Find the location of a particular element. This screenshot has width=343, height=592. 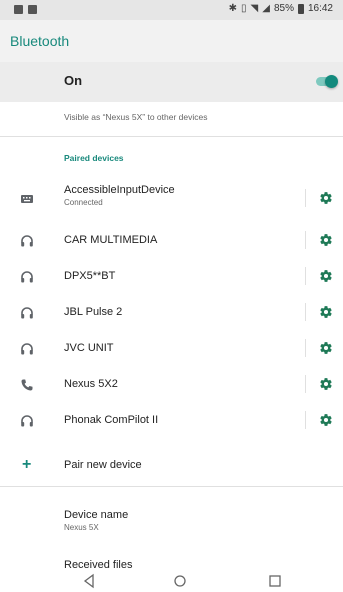

device-name: JBL Pulse 2 is located at coordinates (93, 312).